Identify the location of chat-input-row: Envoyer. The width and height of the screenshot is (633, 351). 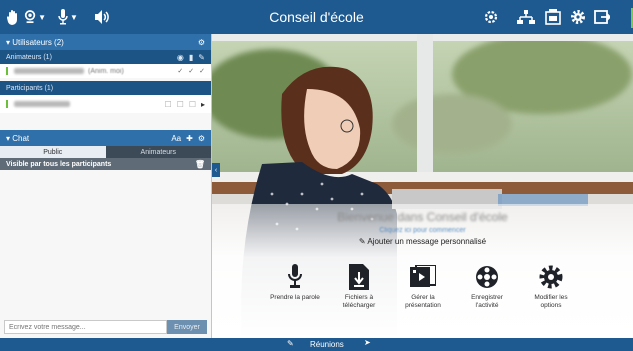
(105, 327).